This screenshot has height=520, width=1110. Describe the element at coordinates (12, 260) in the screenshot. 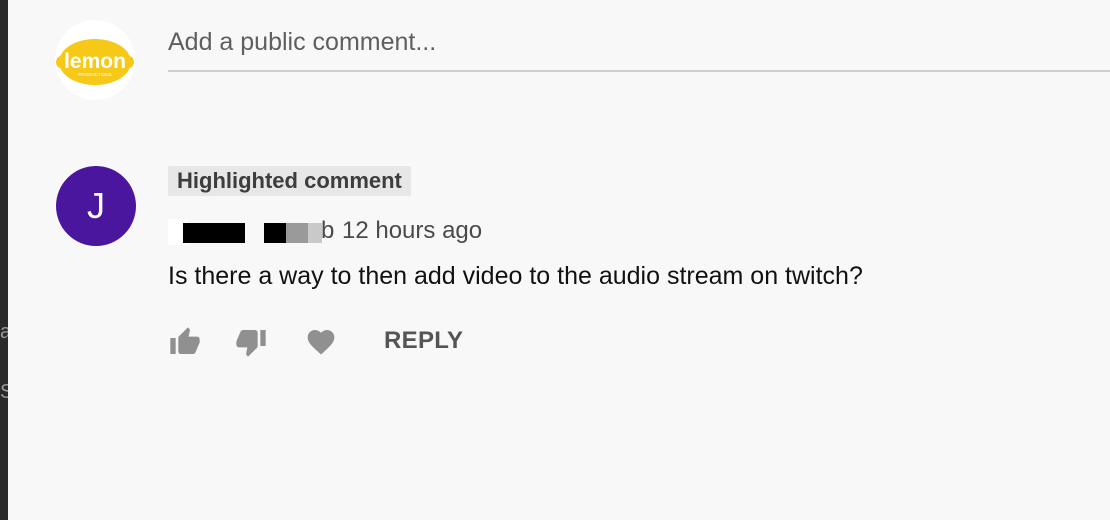

I see `left-edge-strip: a Se` at that location.